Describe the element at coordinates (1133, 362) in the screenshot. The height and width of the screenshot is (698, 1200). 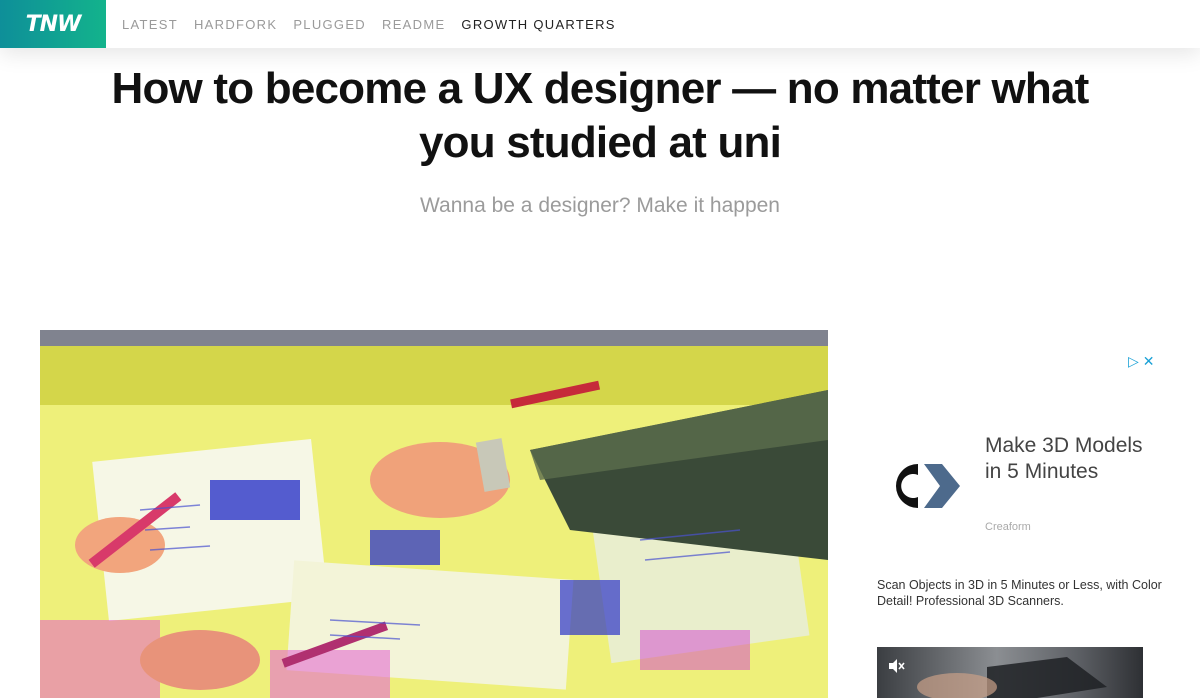
I see `adchoices-icon: ▷` at that location.